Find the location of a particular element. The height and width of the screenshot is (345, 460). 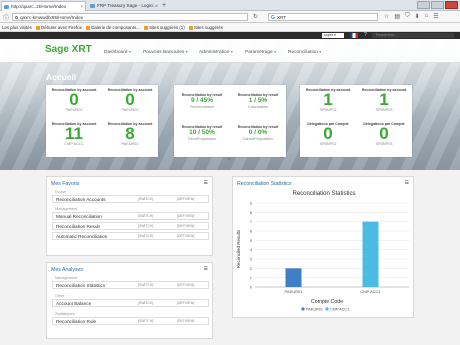

analysis-row: Account Balance [SWITCH] [DEFVIEW] is located at coordinates (130, 303).